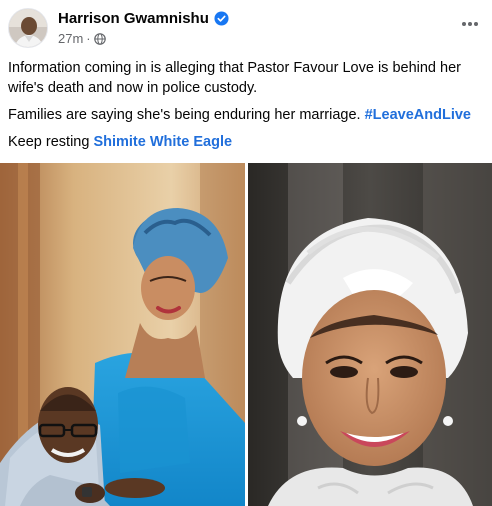 Image resolution: width=492 pixels, height=506 pixels. Describe the element at coordinates (28, 28) in the screenshot. I see `author-avatar` at that location.